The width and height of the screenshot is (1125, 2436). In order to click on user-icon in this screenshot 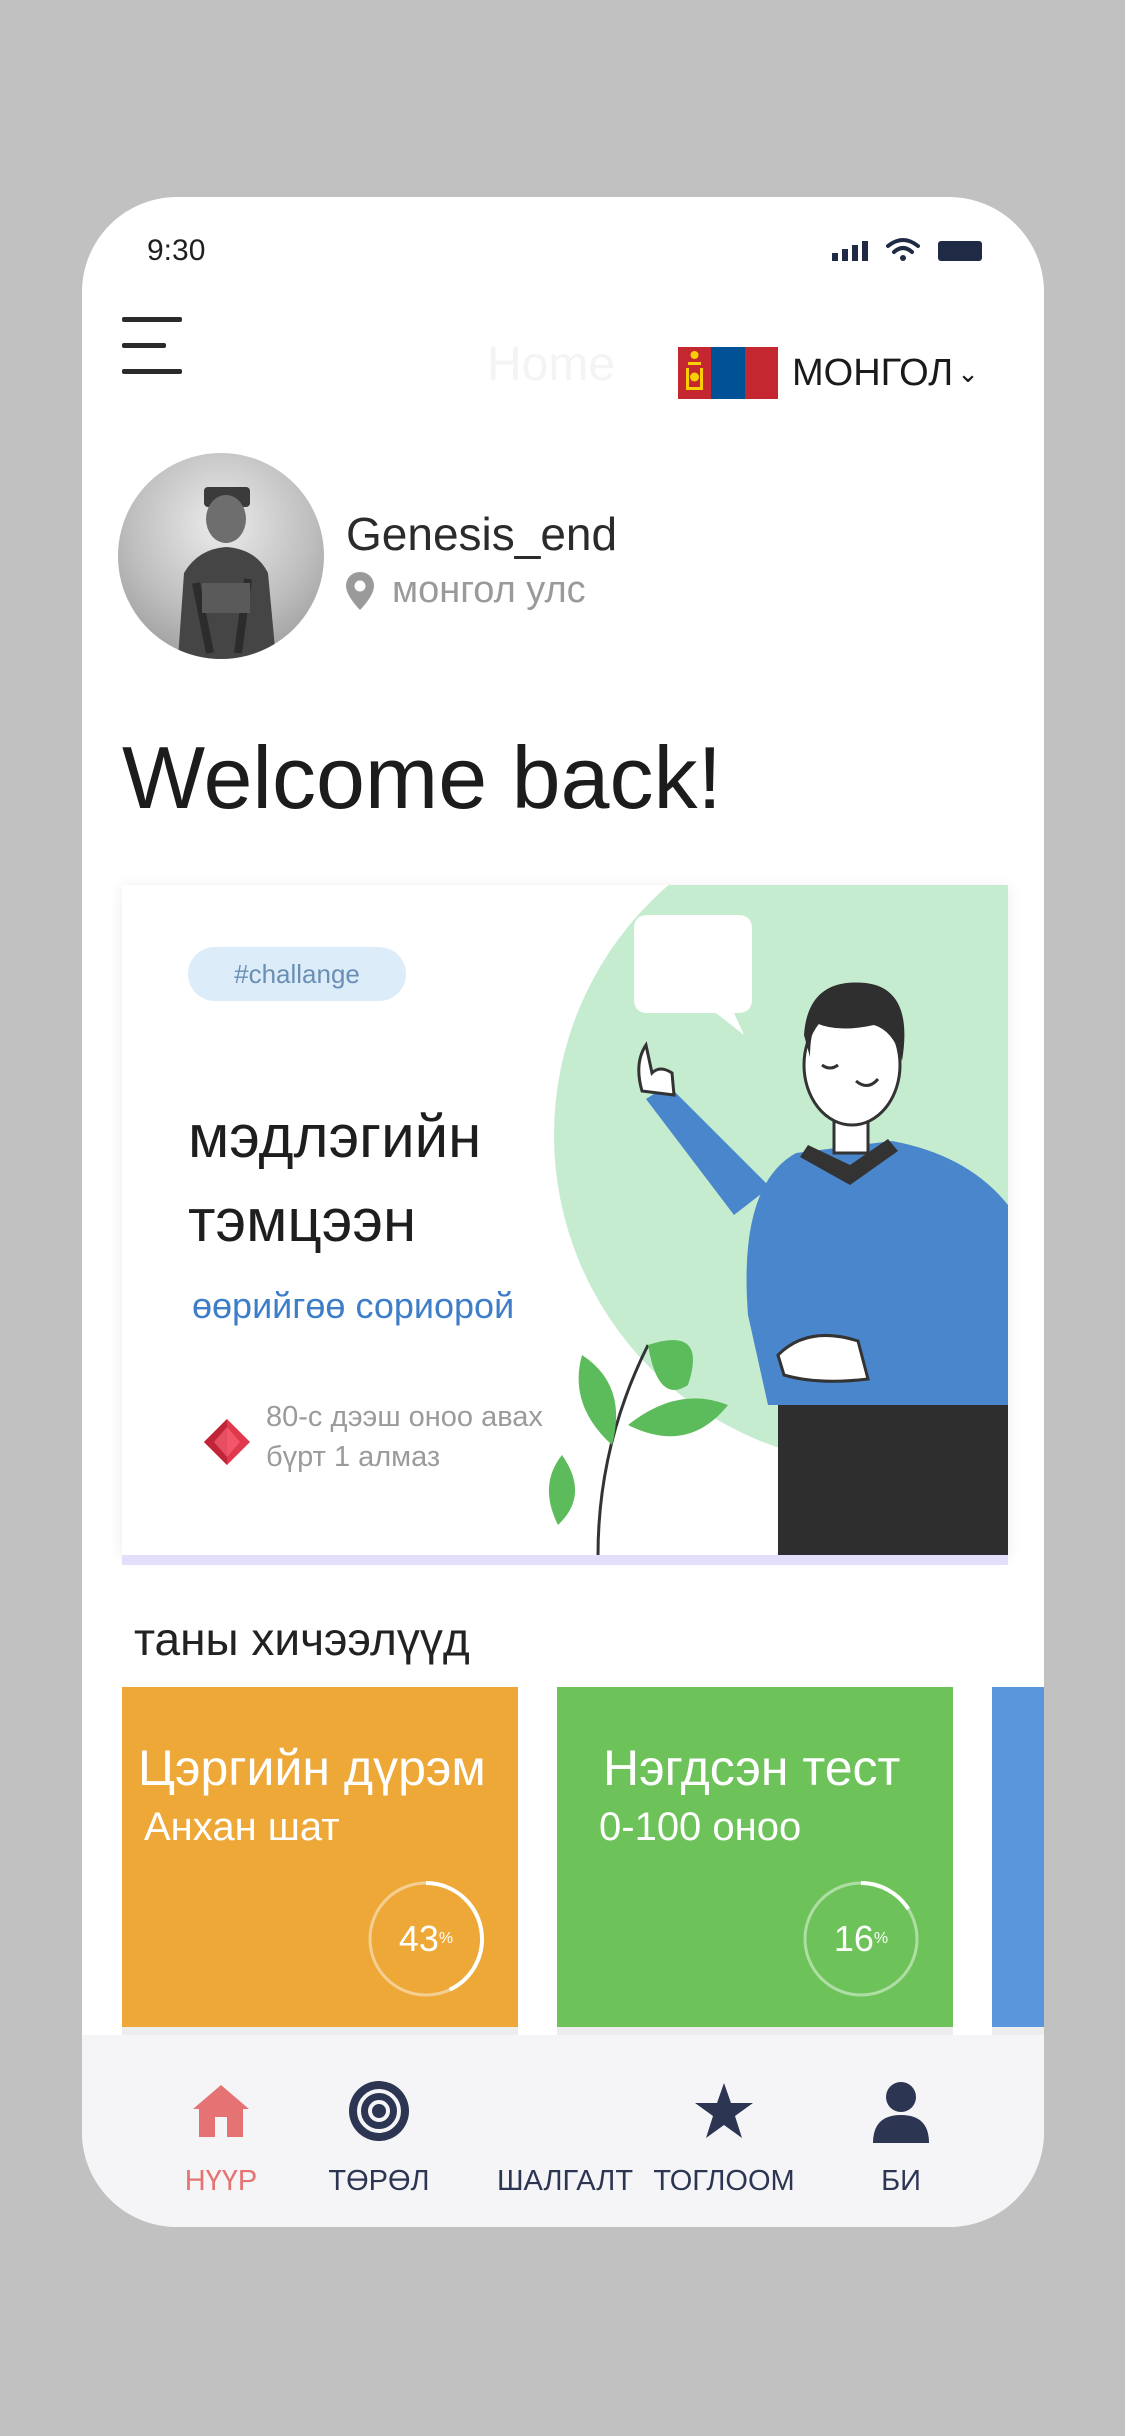, I will do `click(901, 2112)`.